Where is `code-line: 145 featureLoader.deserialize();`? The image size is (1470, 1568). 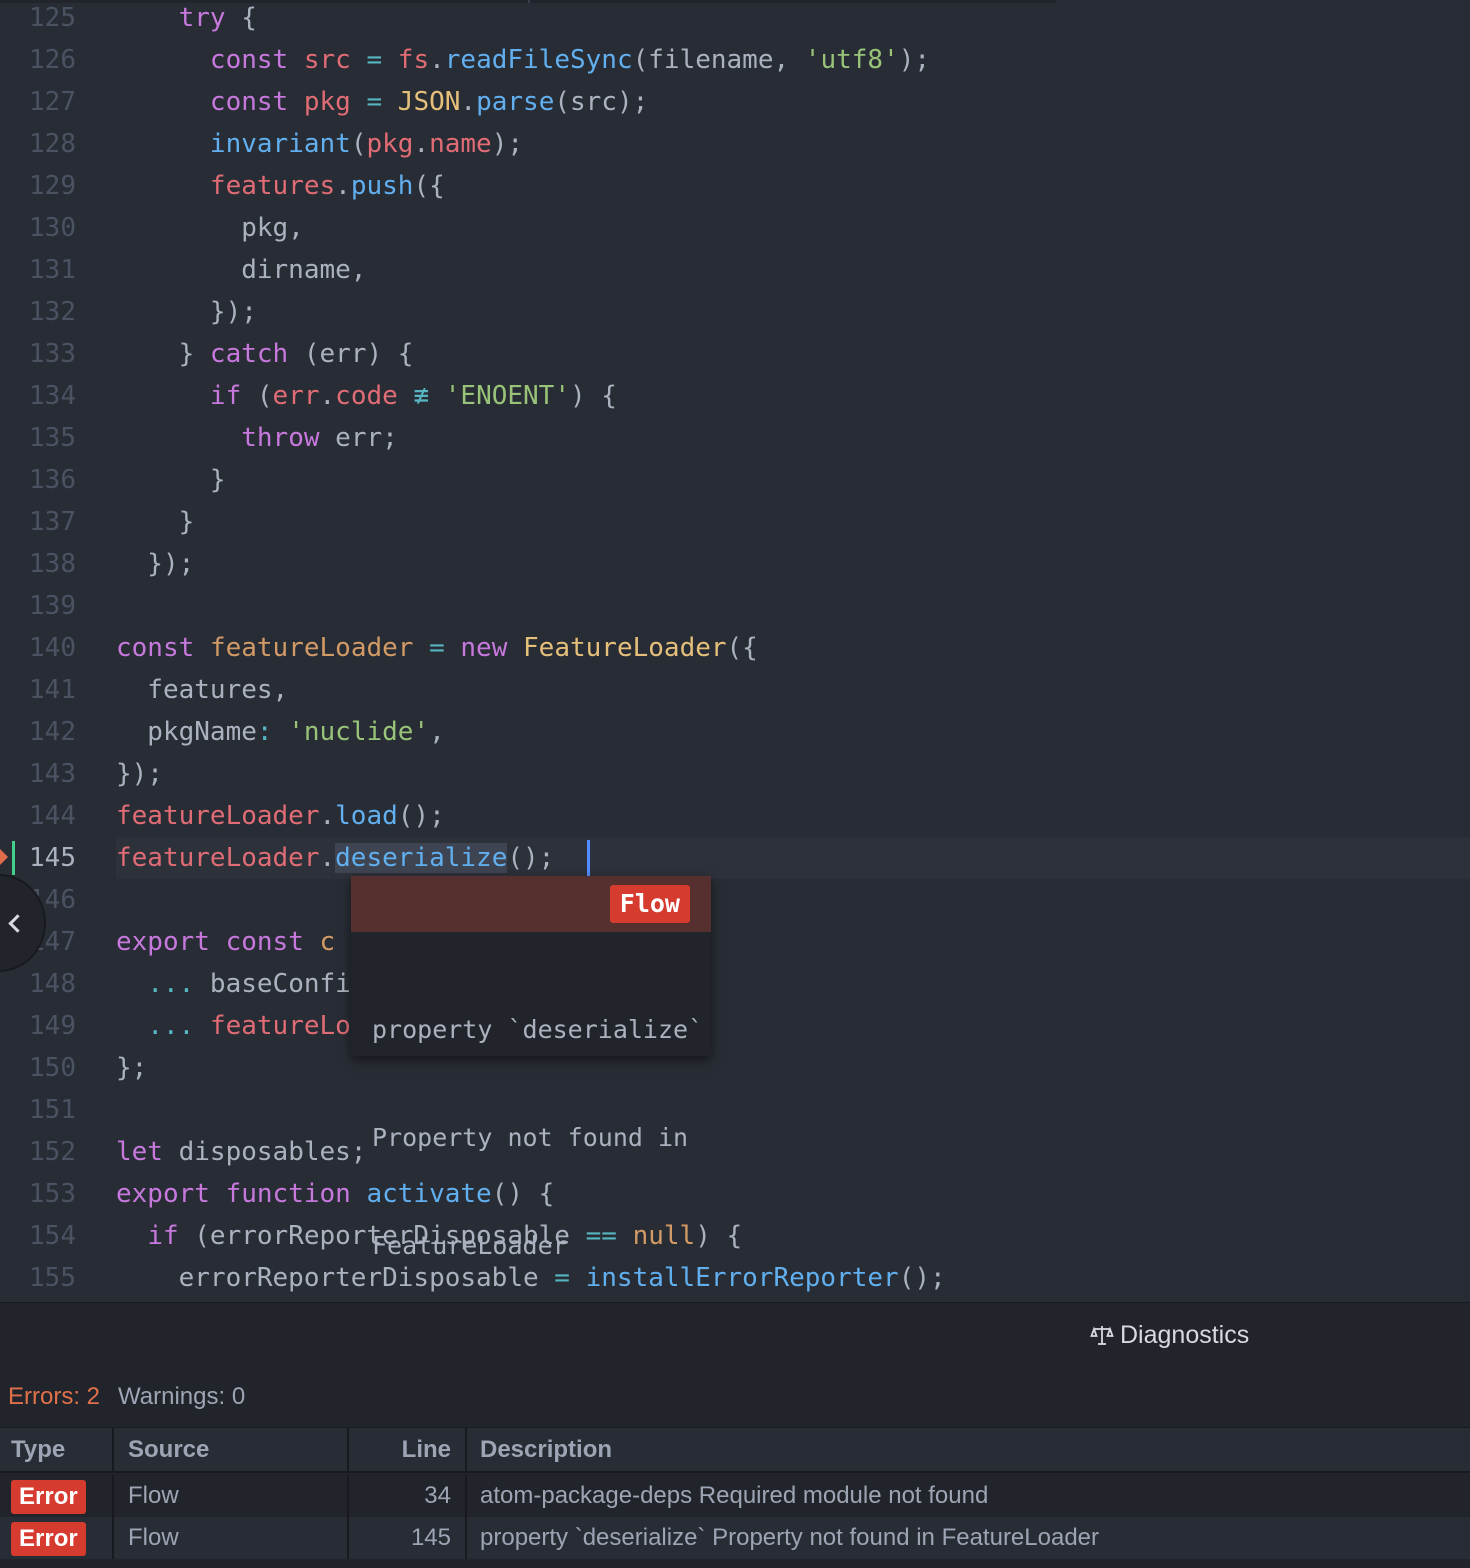
code-line: 145 featureLoader.deserialize(); is located at coordinates (735, 858).